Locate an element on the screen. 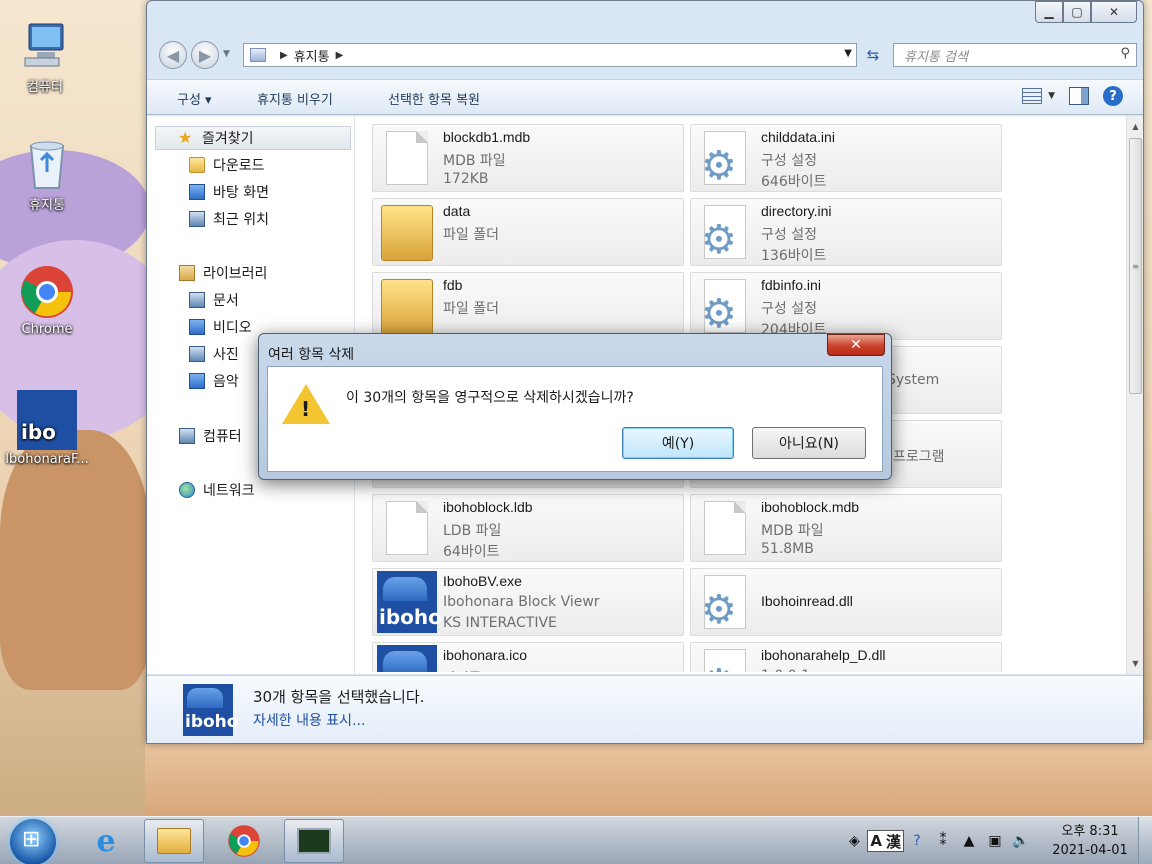  ime-alpha: A is located at coordinates (876, 841).